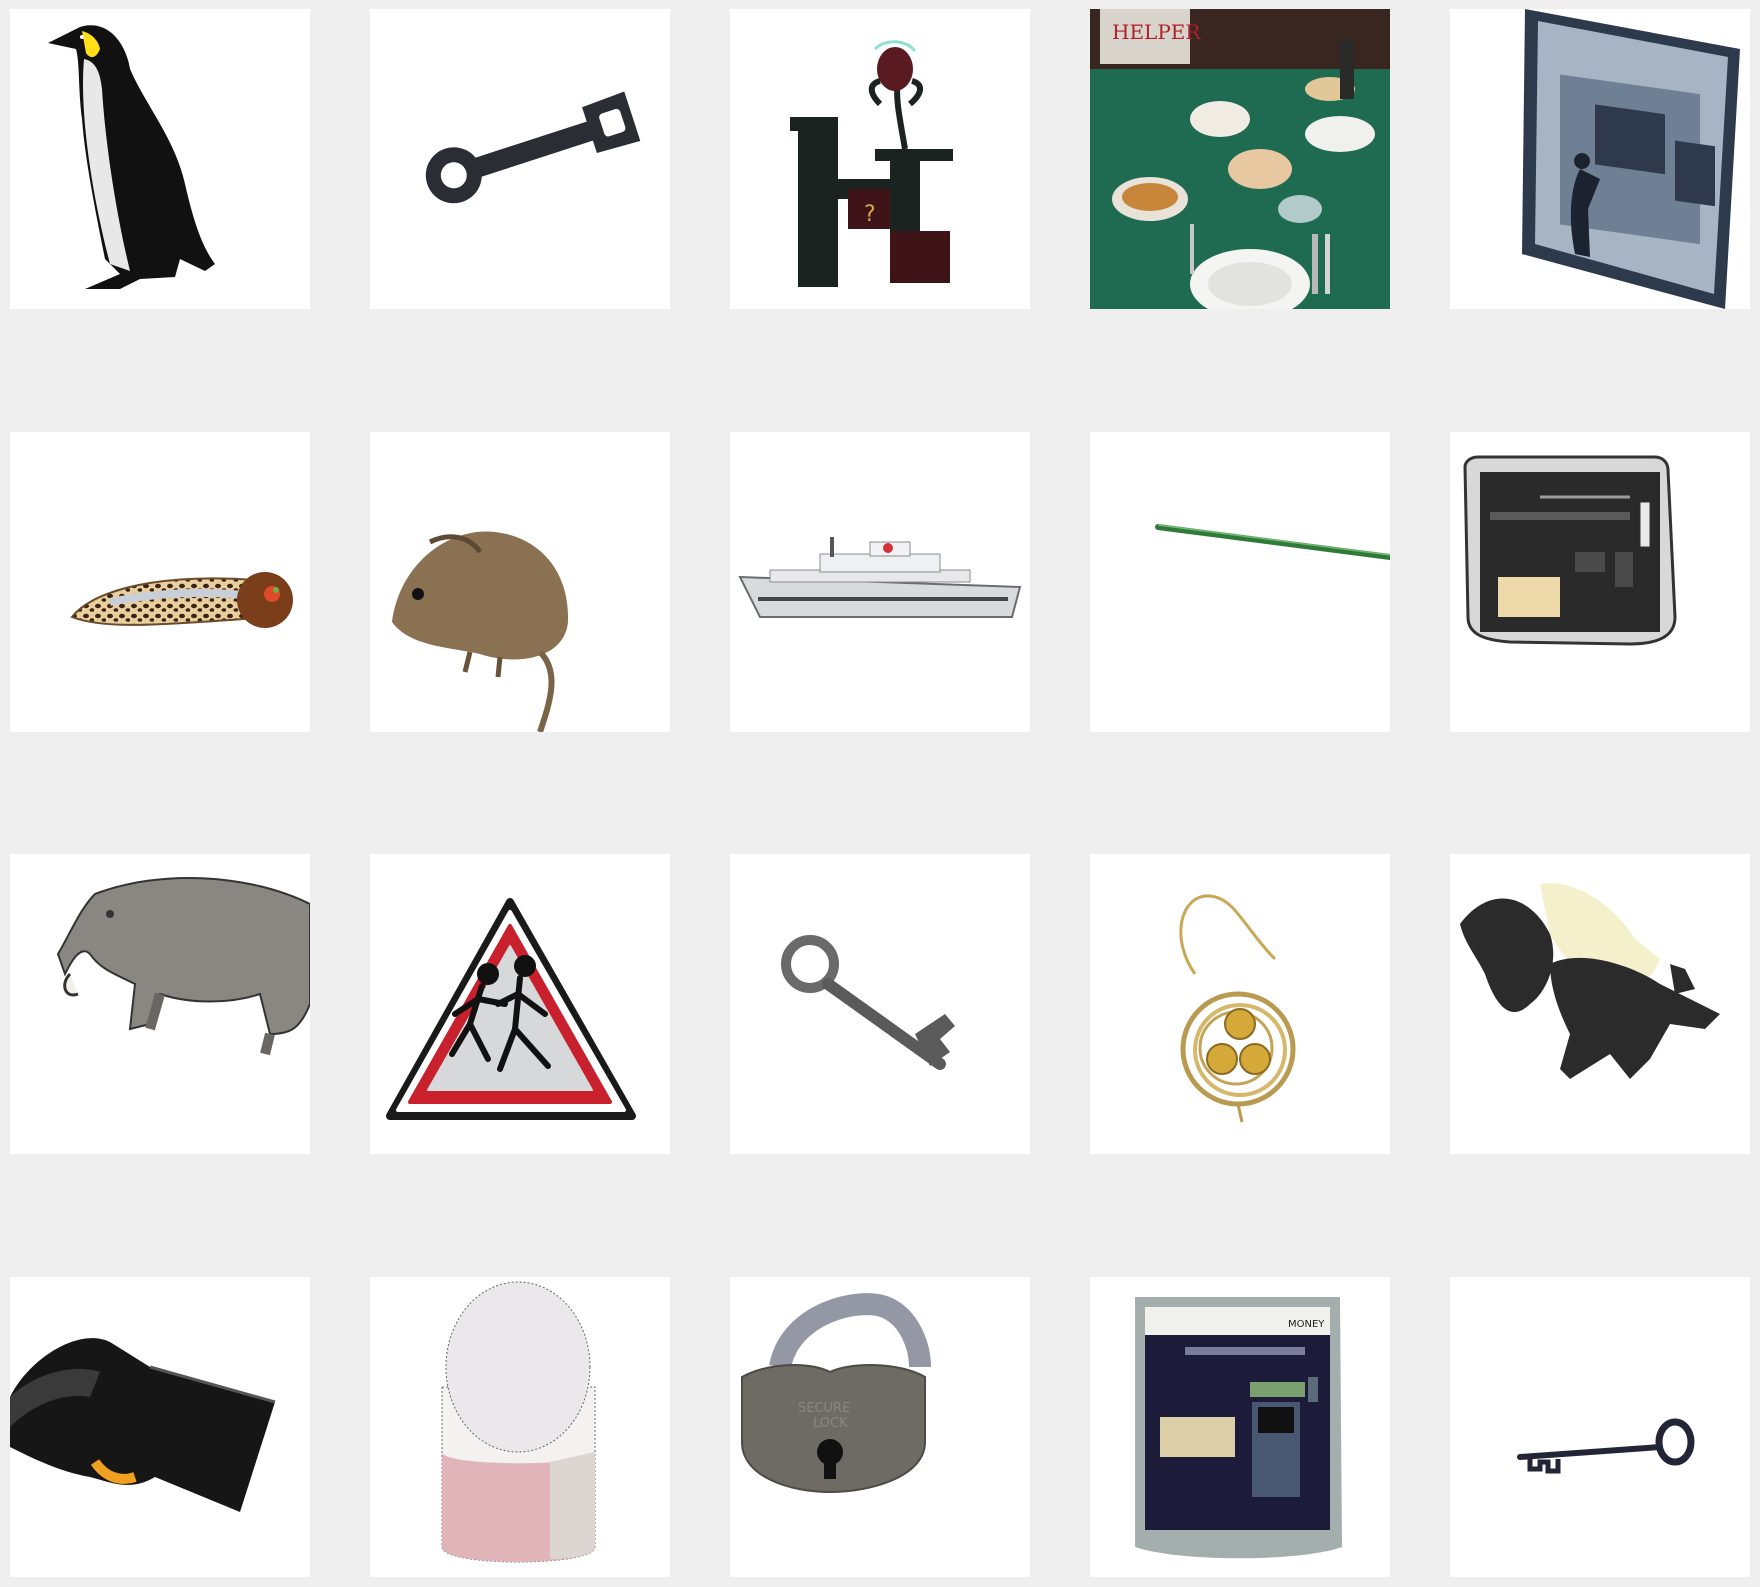 The image size is (1760, 1587). I want to click on atm-machine-icon, so click(1570, 550).